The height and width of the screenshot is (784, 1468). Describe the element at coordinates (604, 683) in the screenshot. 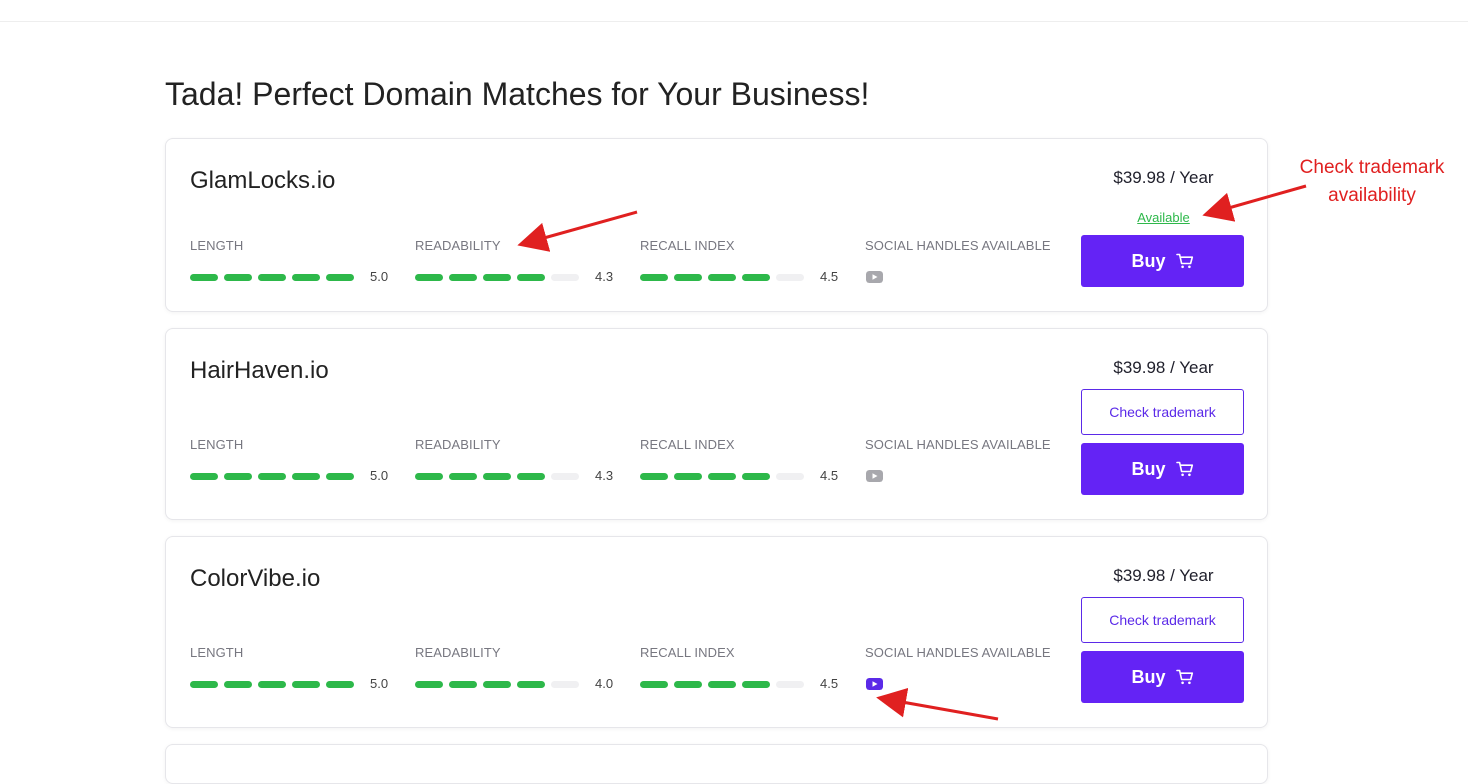

I see `readability-score: 4.0` at that location.